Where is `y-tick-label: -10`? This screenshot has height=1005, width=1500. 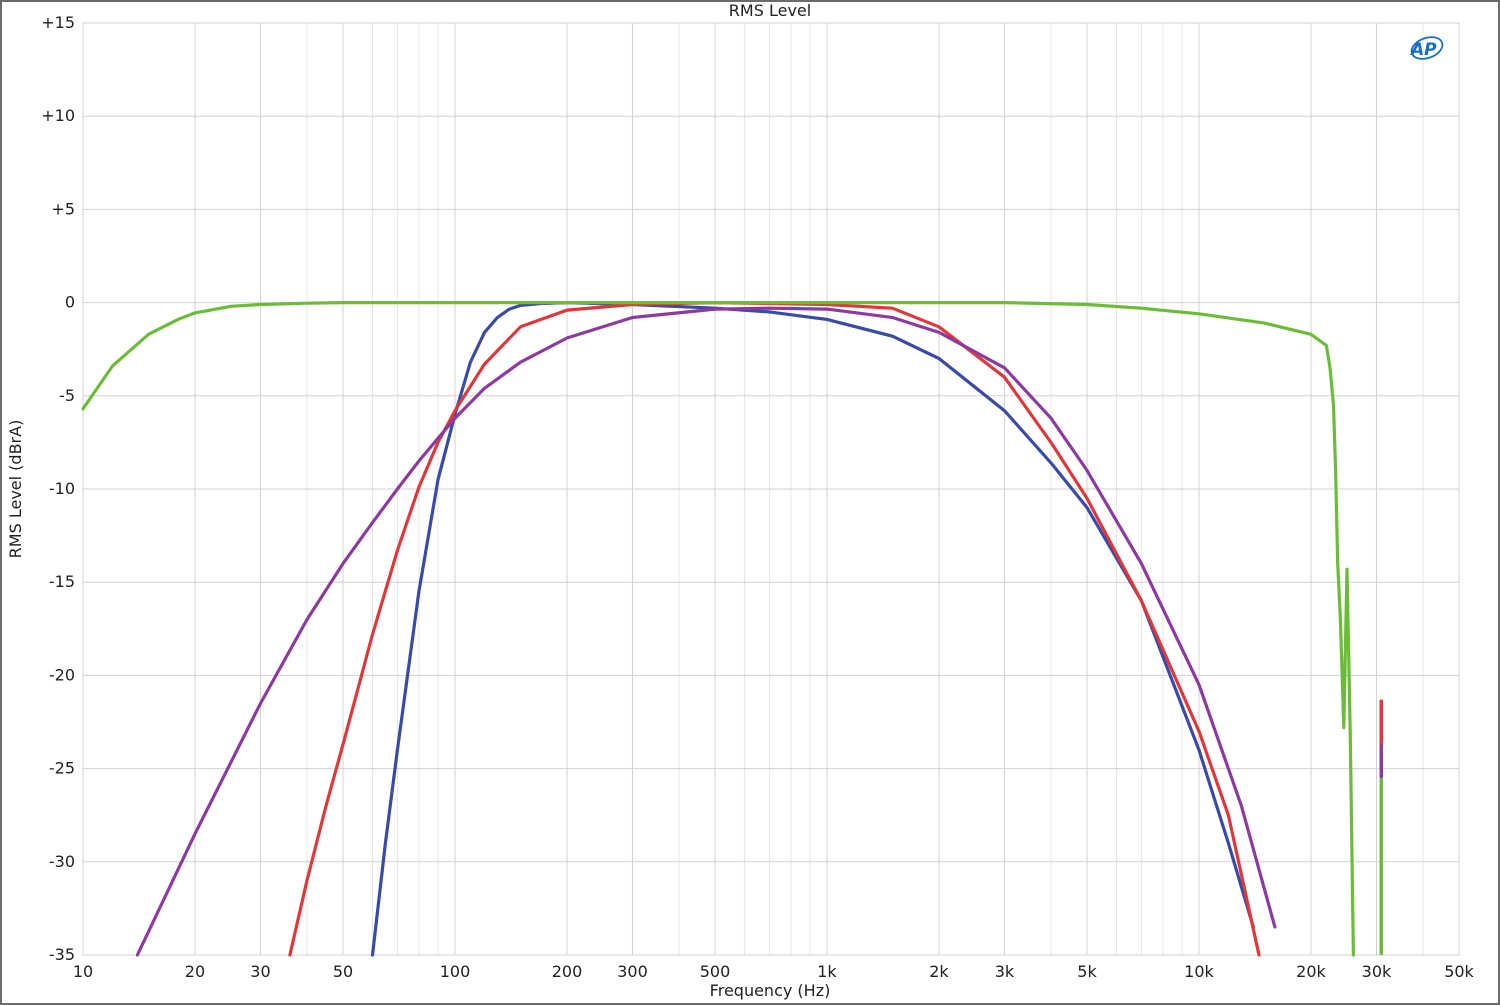 y-tick-label: -10 is located at coordinates (62, 488).